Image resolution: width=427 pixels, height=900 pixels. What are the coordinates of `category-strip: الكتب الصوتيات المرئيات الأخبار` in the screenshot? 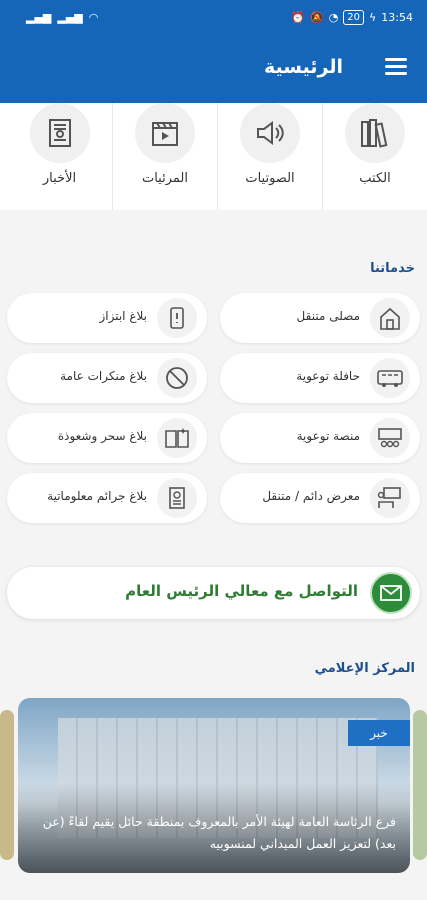 It's located at (213, 156).